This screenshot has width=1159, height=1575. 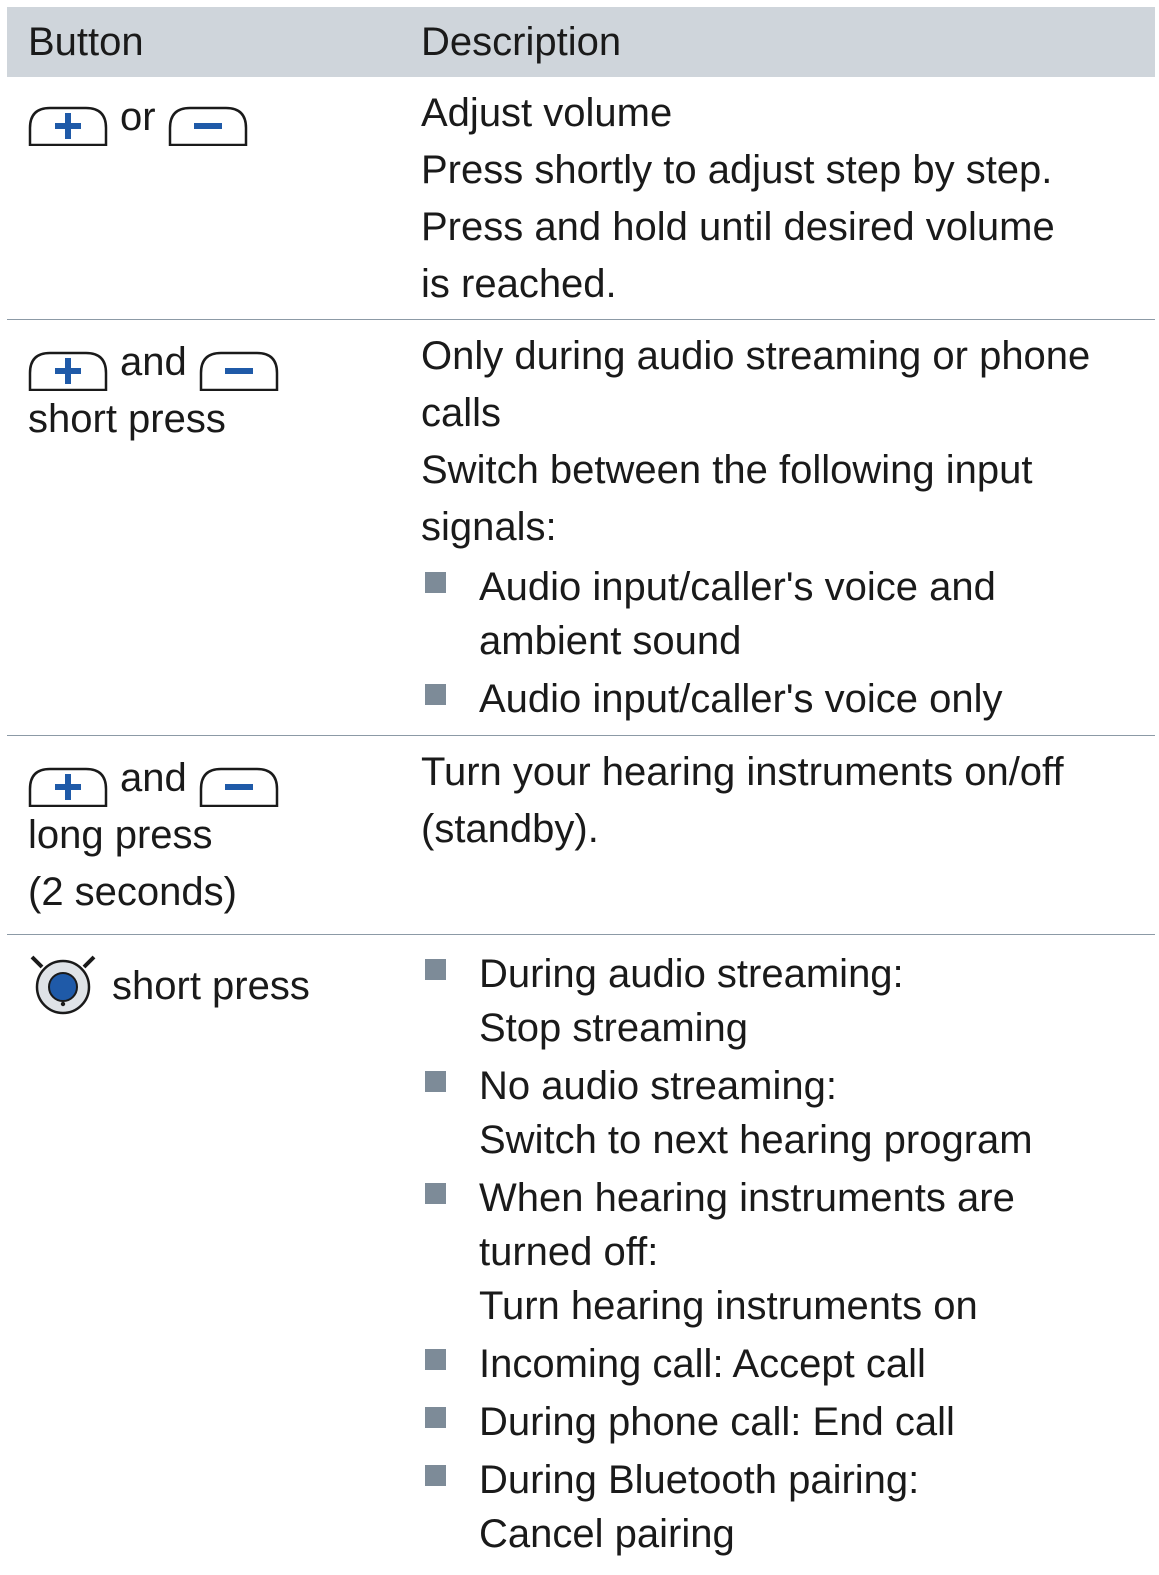 I want to click on button-caption: long press, so click(x=120, y=835).